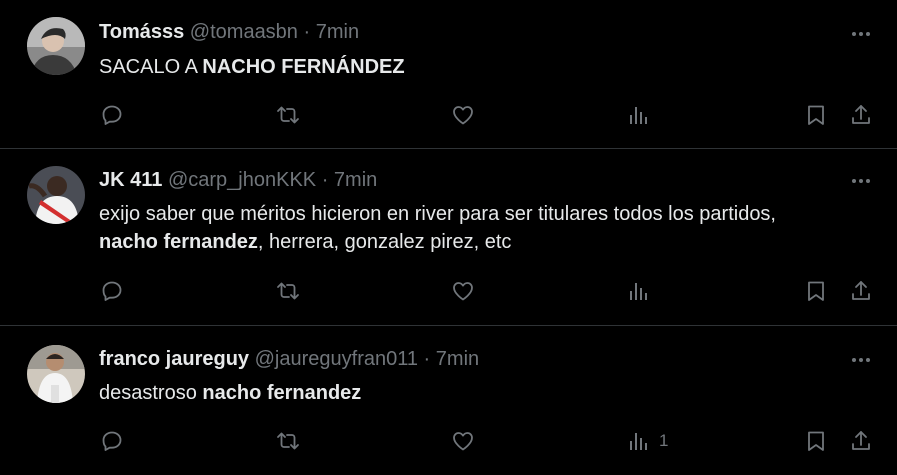 The image size is (897, 475). I want to click on tweet-header: JK 411 @carp_jhonKKK · 7min, so click(238, 180).